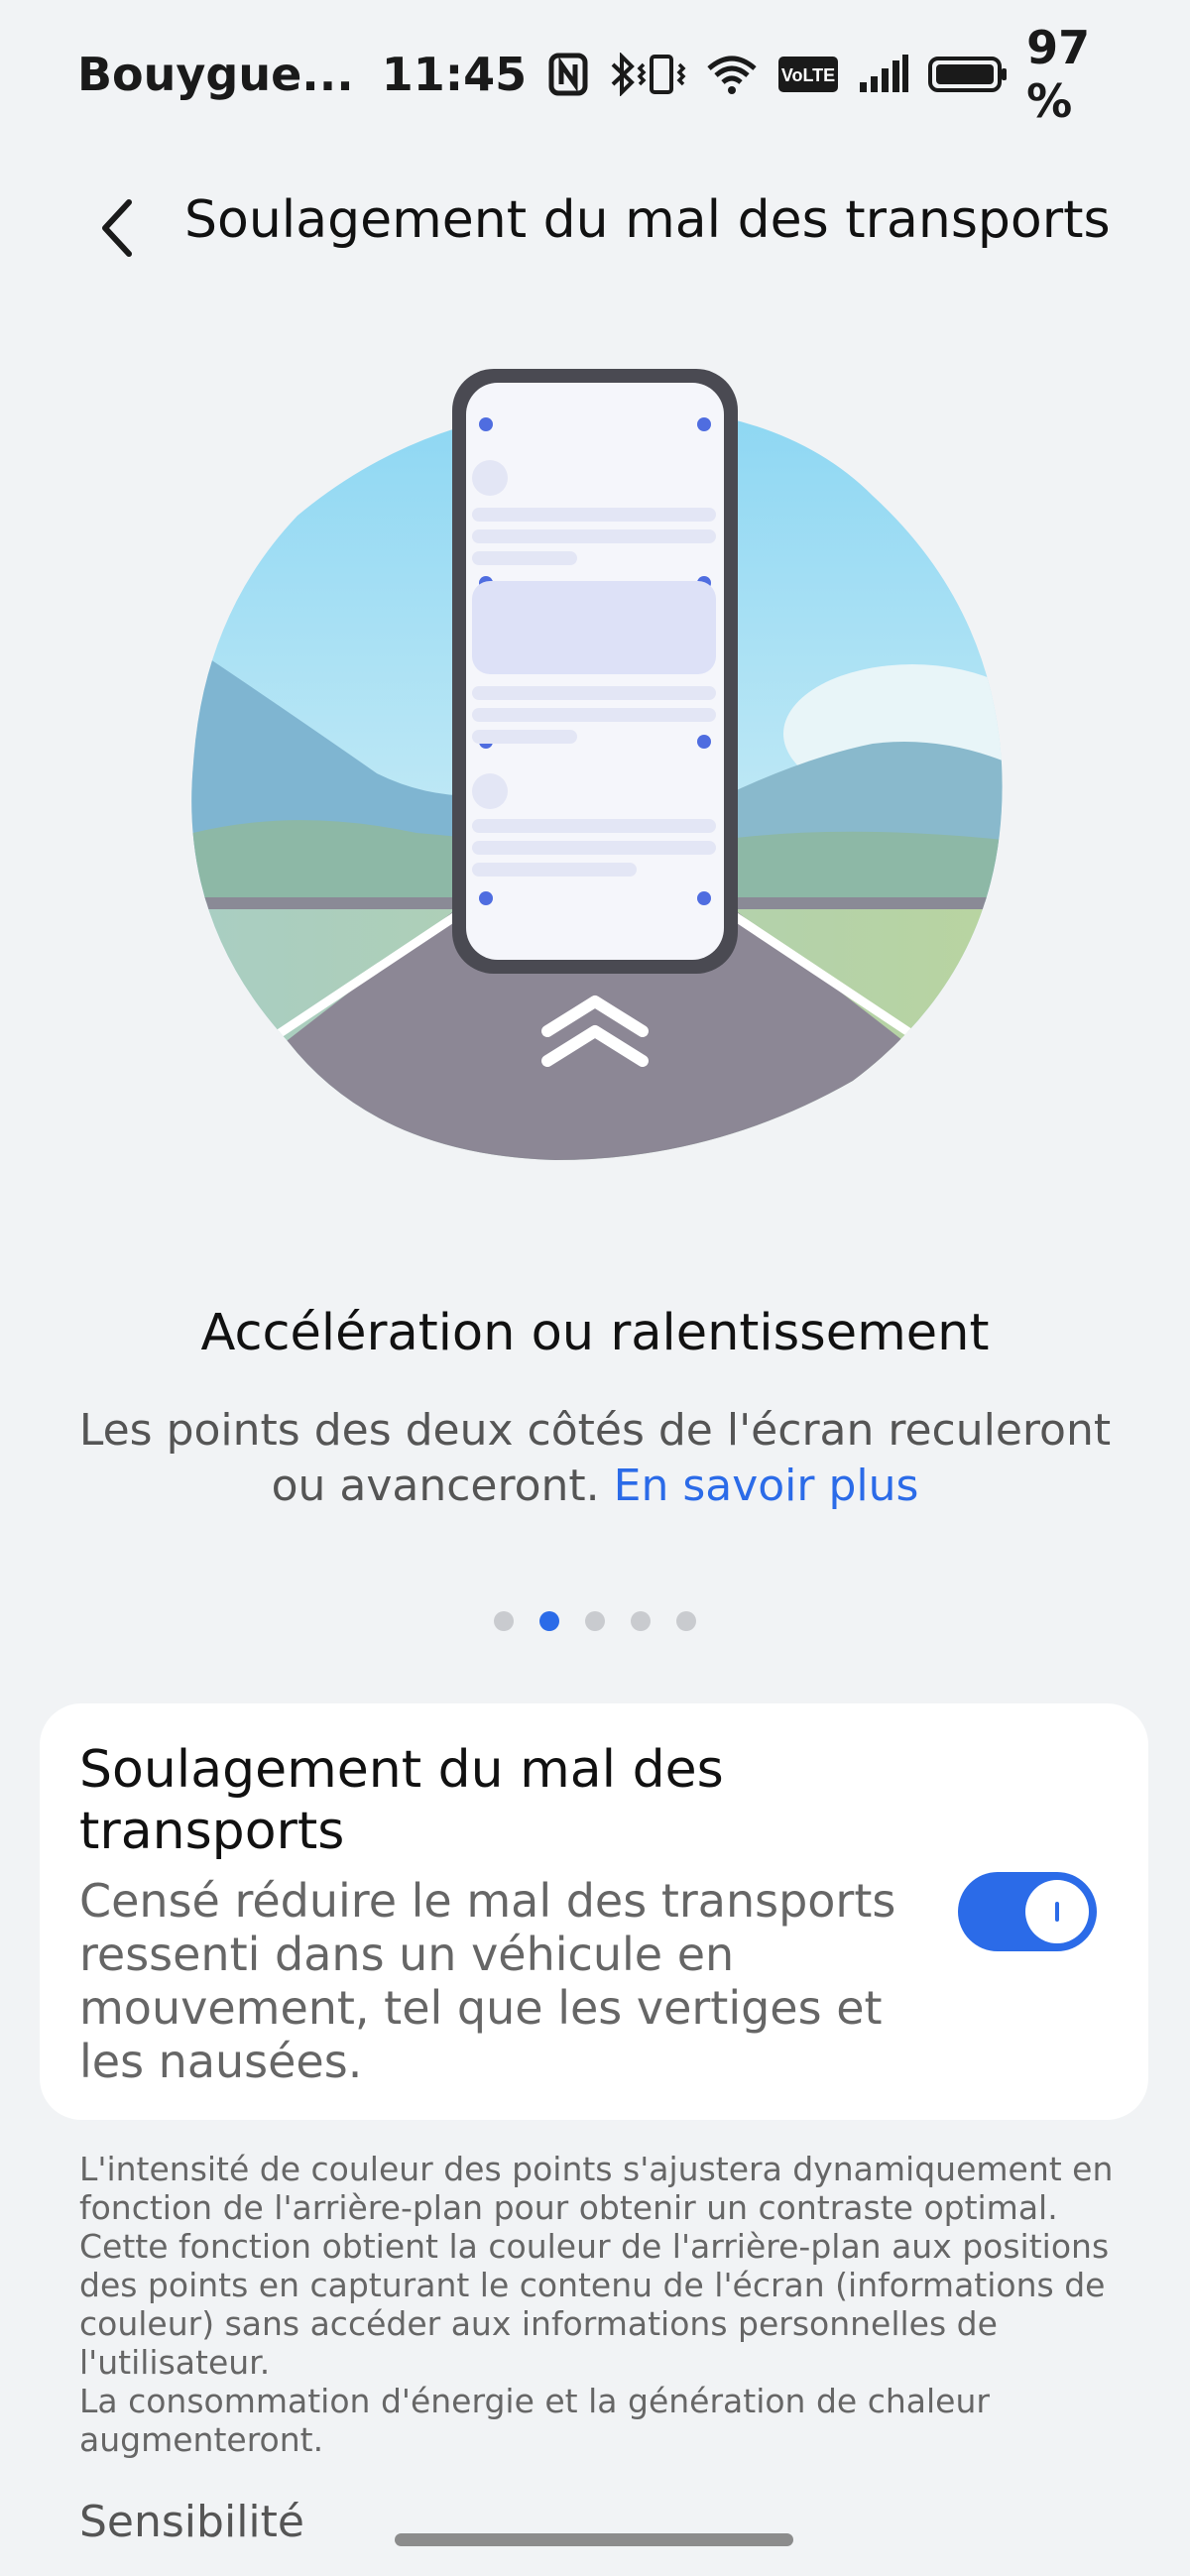 This screenshot has width=1190, height=2576. What do you see at coordinates (732, 75) in the screenshot?
I see `wifi-icon` at bounding box center [732, 75].